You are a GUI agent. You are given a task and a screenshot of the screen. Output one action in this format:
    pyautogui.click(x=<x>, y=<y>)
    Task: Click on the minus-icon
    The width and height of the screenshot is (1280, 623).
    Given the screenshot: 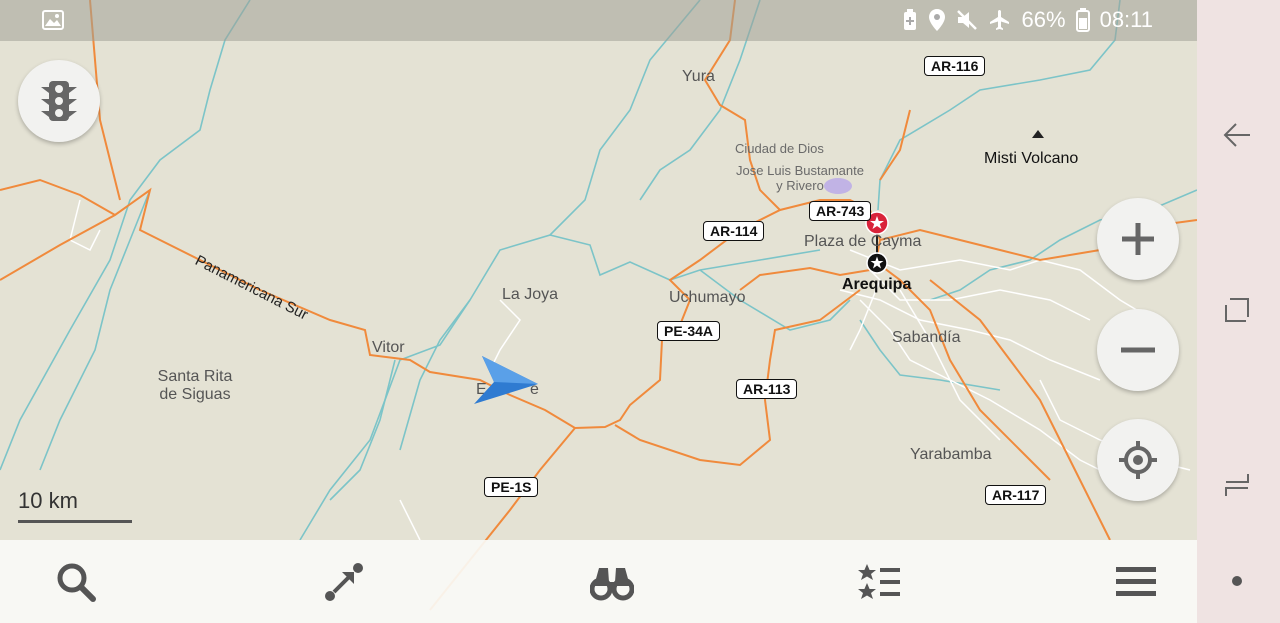 What is the action you would take?
    pyautogui.click(x=1138, y=350)
    